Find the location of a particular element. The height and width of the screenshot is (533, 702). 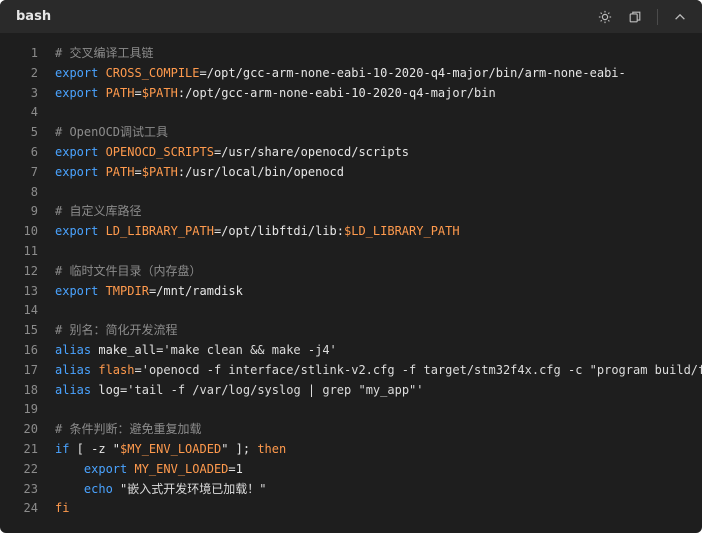

line-number: 6 is located at coordinates (34, 151).